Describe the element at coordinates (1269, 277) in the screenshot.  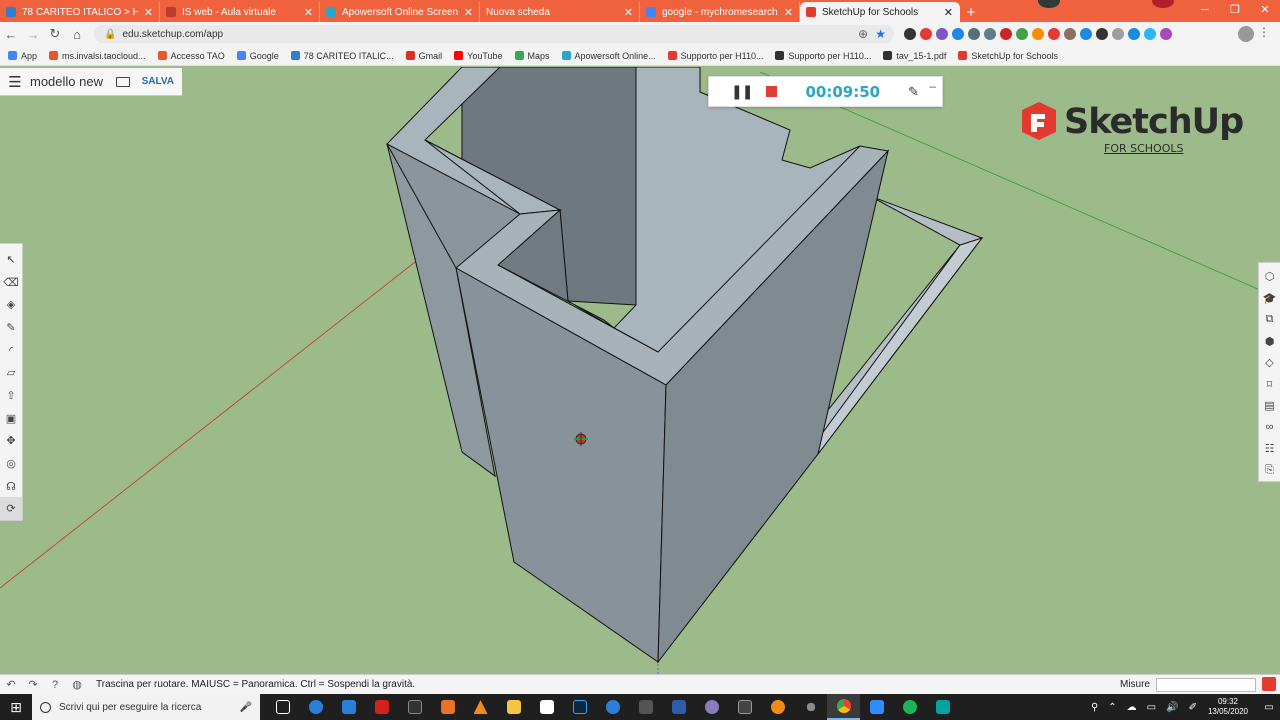
I see `entity-info-icon: ⬡` at that location.